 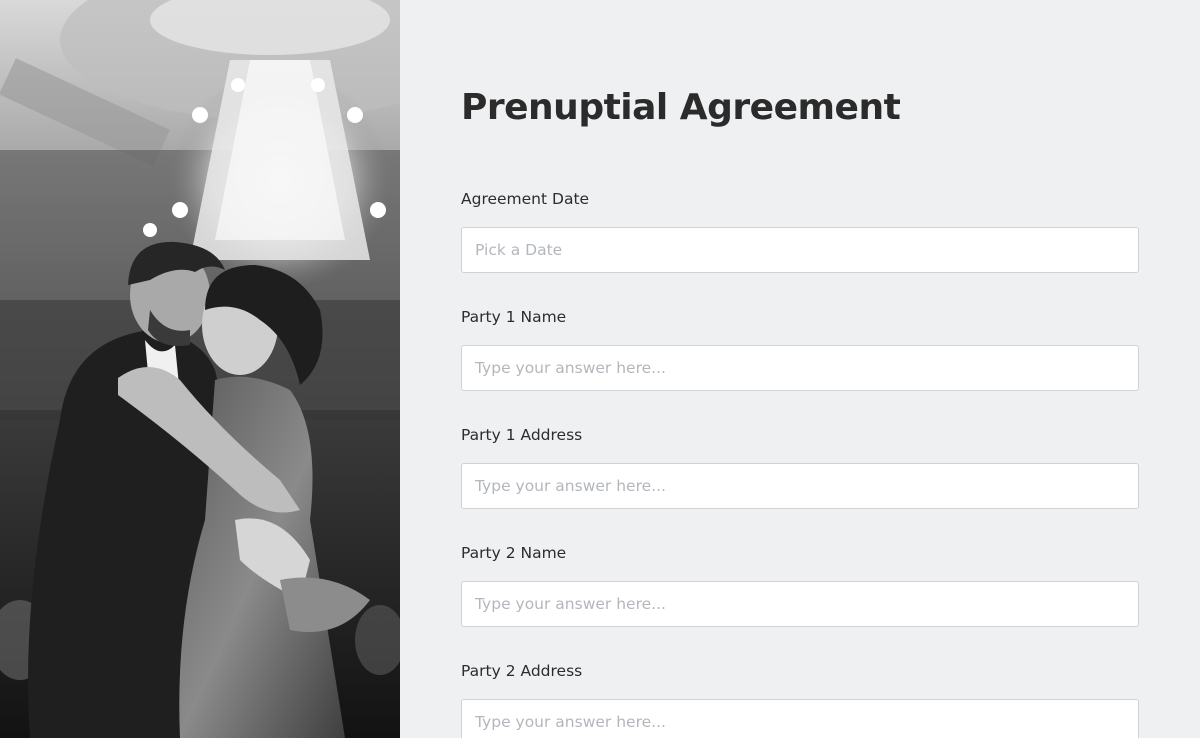 I want to click on field-party-1-address: Party 1 Address, so click(x=800, y=467).